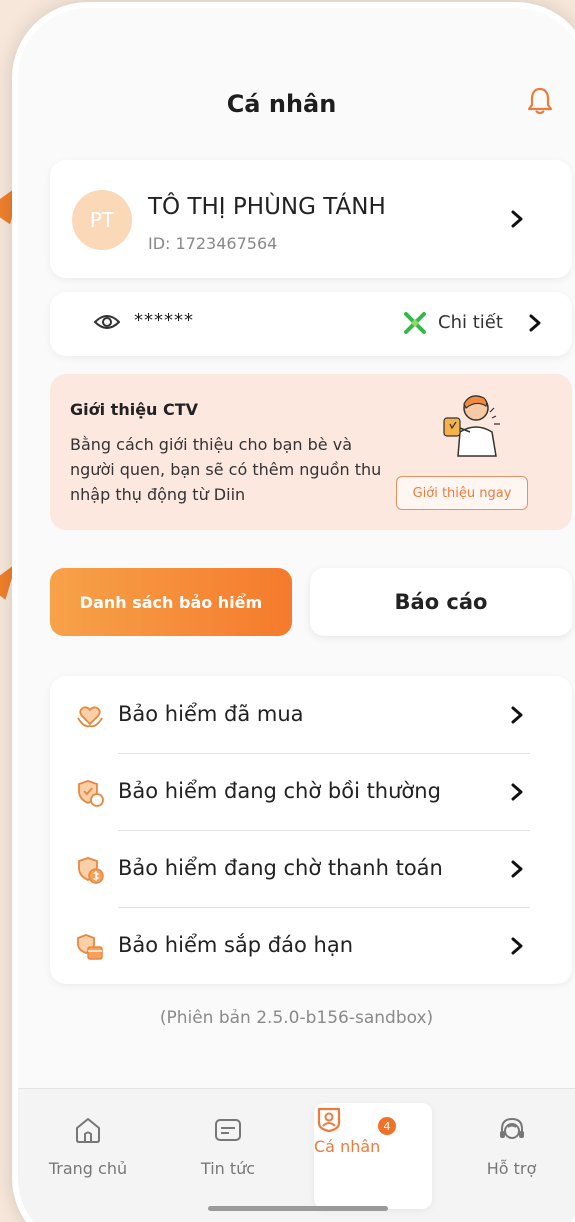 The height and width of the screenshot is (1222, 575). I want to click on list-item-label: Bảo hiểm đã mua, so click(211, 714).